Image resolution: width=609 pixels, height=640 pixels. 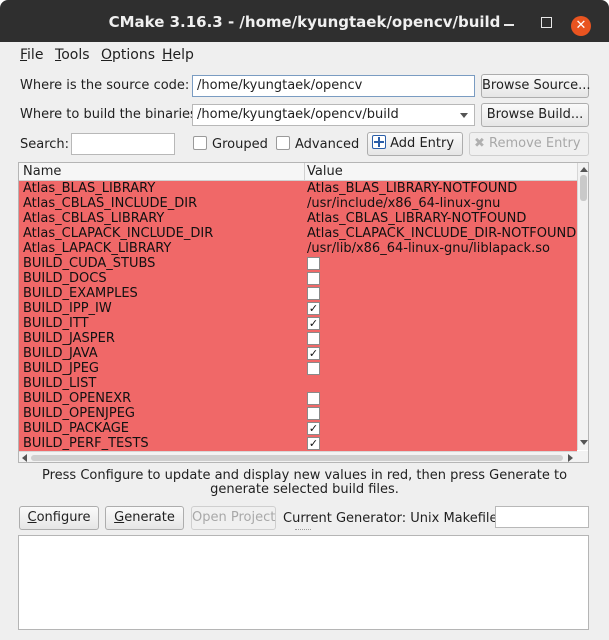 I want to click on grouped-label: Grouped, so click(x=240, y=144).